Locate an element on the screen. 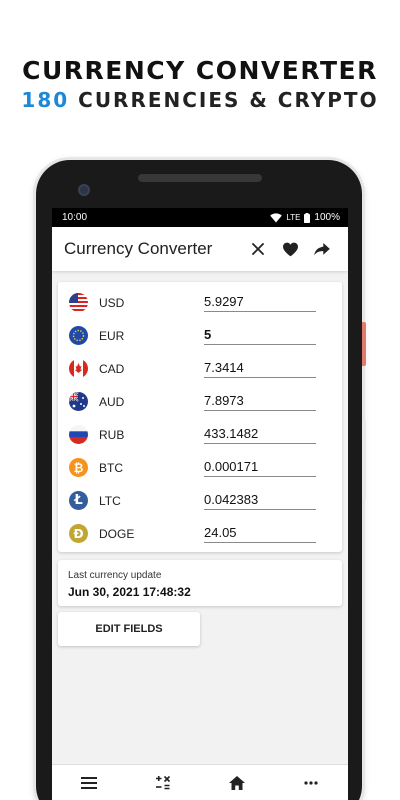 This screenshot has width=400, height=800. currency-code: EUR is located at coordinates (112, 335).